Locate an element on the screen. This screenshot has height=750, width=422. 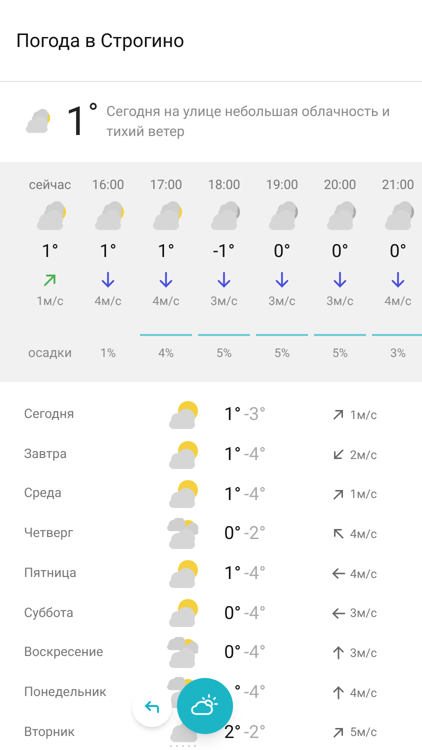
weather-summary: Сегодня на улице небольшая облачность и тихий ветер is located at coordinates (248, 122).